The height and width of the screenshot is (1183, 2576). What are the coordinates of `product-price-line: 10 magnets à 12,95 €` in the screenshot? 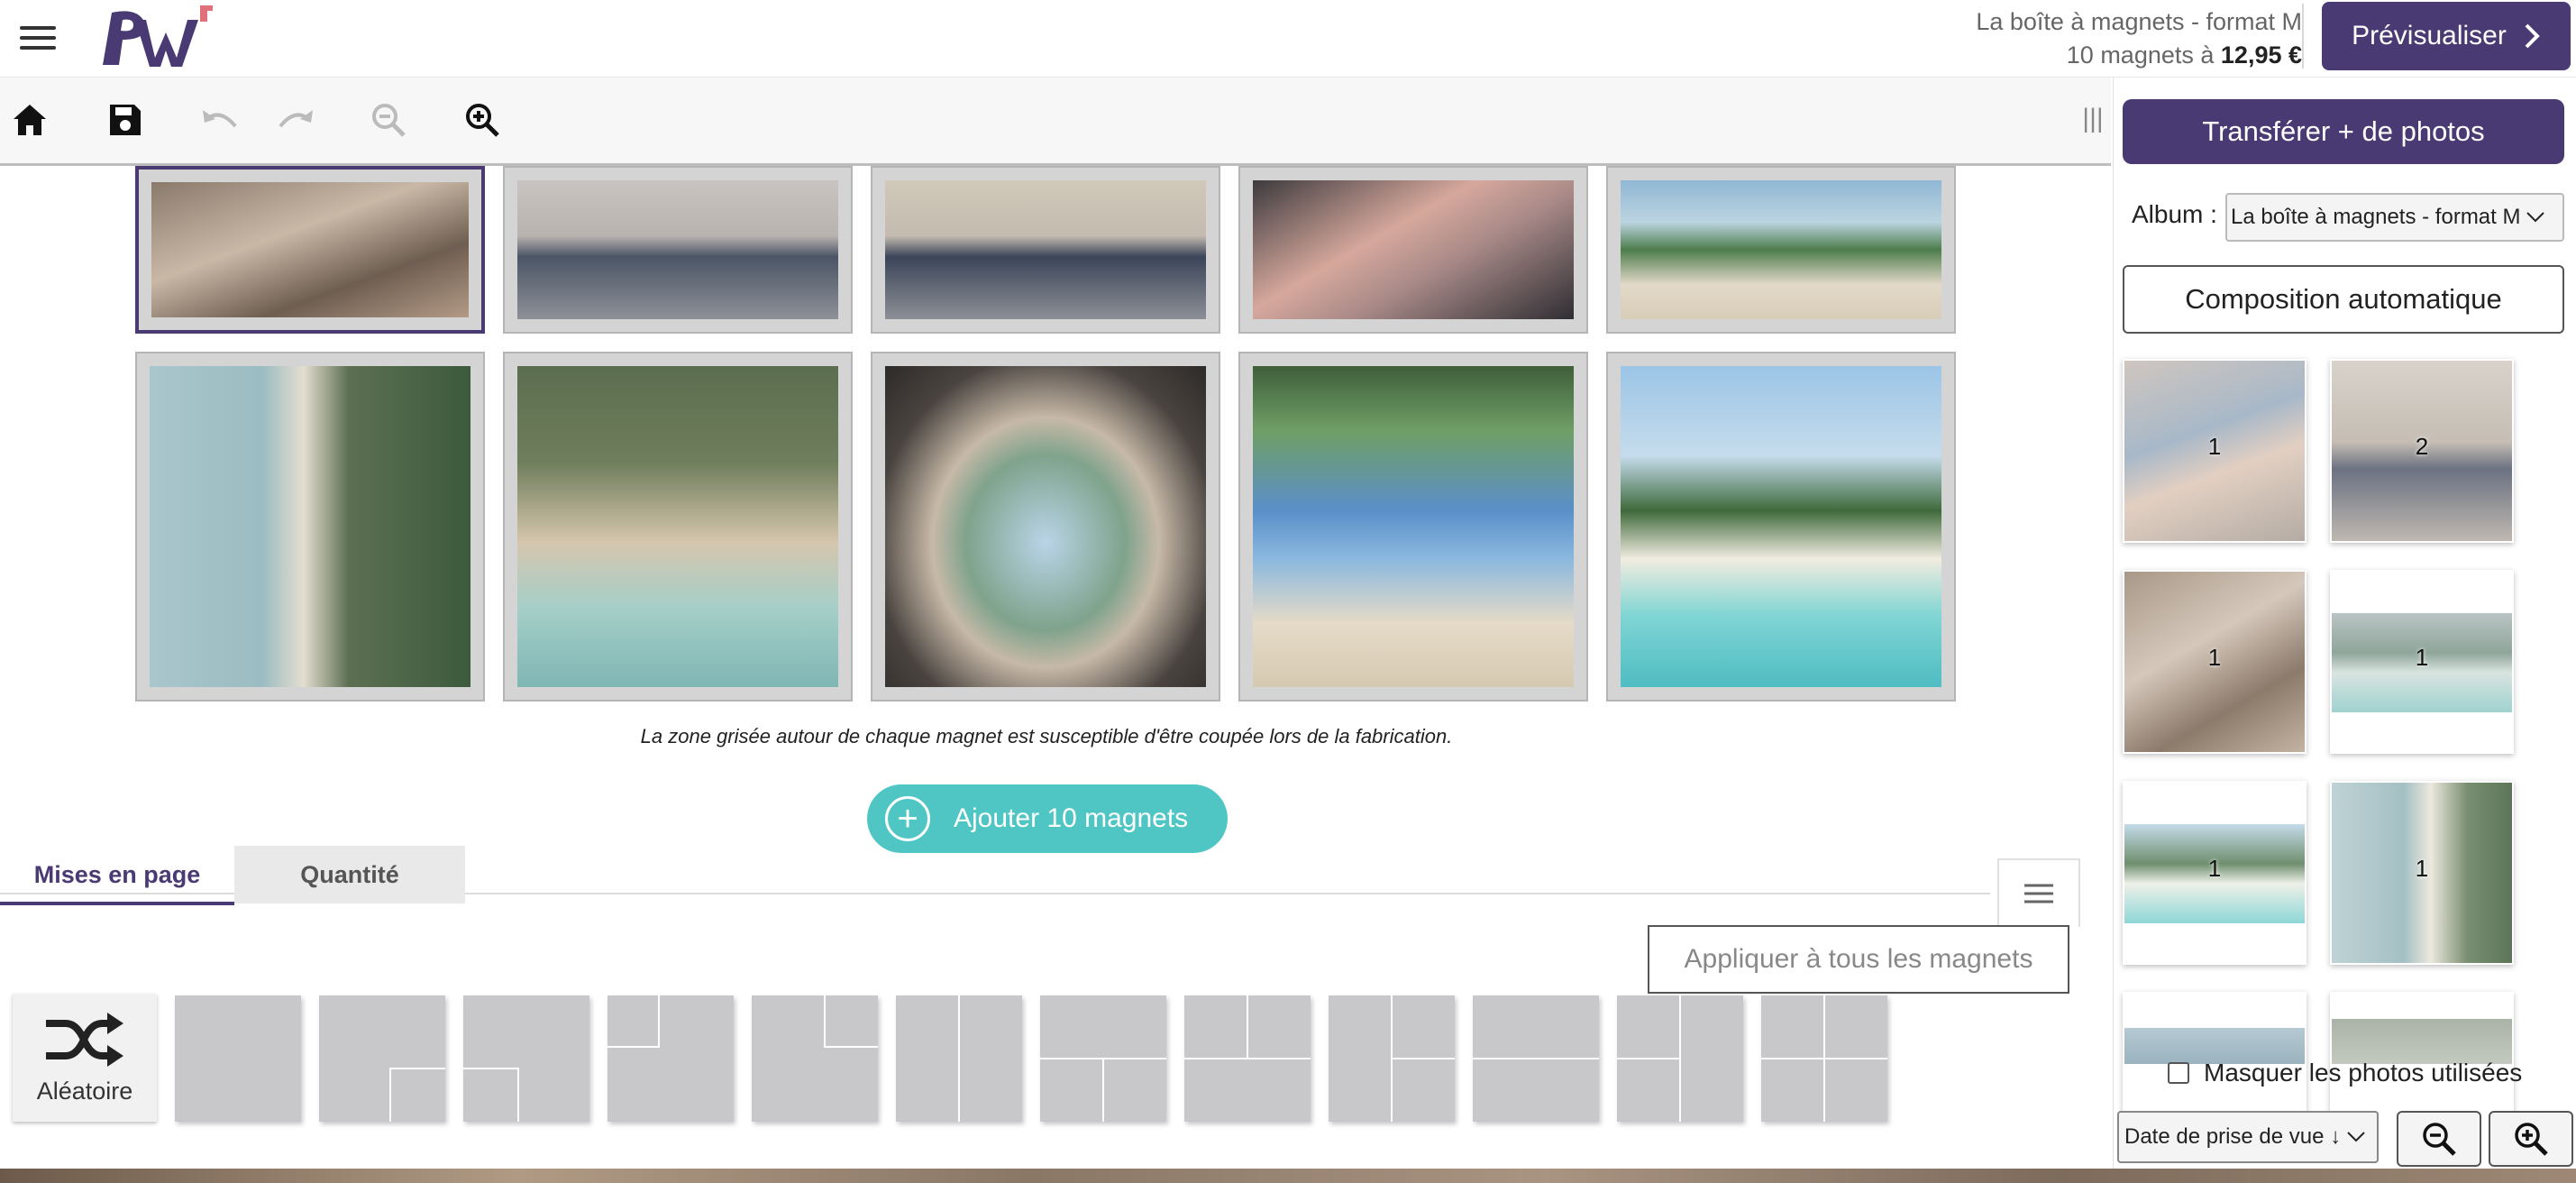 It's located at (2139, 55).